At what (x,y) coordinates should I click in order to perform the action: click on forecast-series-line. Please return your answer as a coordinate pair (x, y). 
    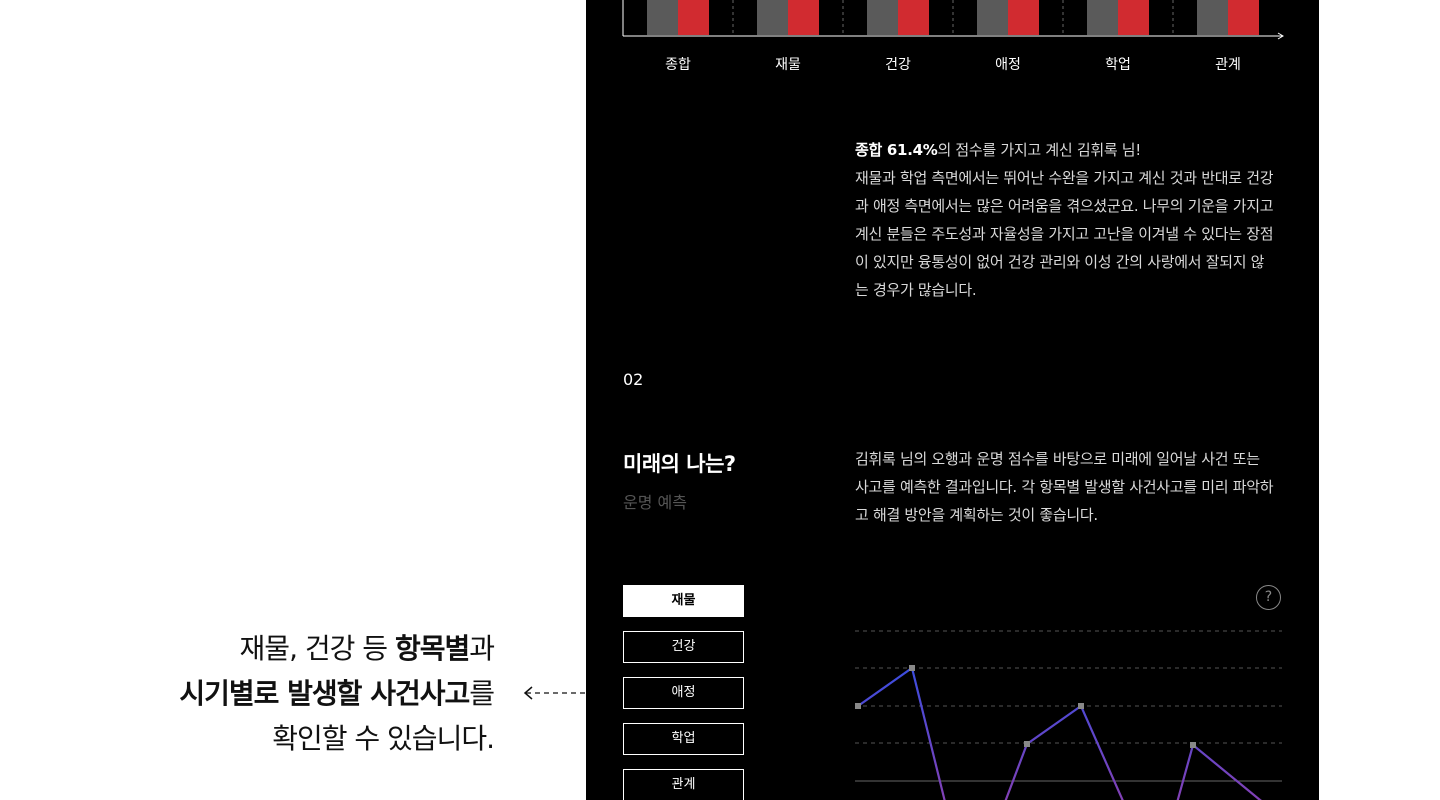
    Looking at the image, I should click on (1059, 733).